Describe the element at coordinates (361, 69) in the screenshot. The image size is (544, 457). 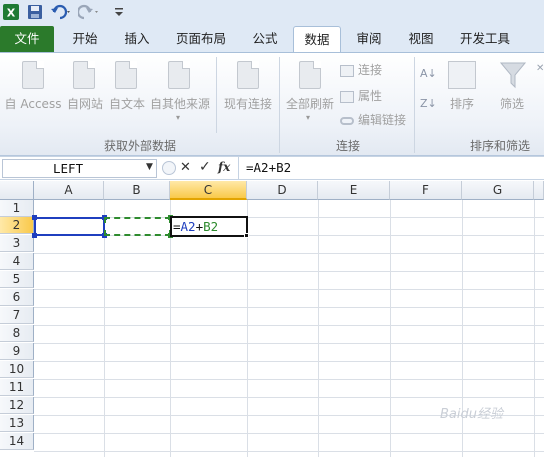
I see `connections-button: 连接` at that location.